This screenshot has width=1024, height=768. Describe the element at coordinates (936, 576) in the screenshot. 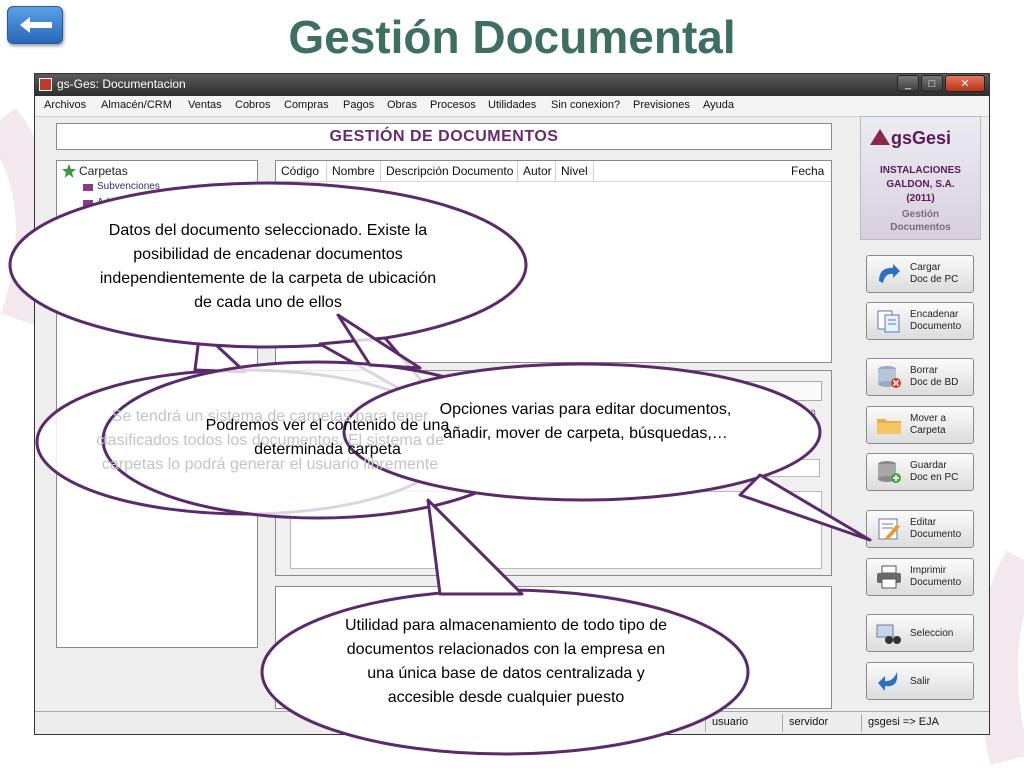

I see `action-label: Imprimir Documento` at that location.